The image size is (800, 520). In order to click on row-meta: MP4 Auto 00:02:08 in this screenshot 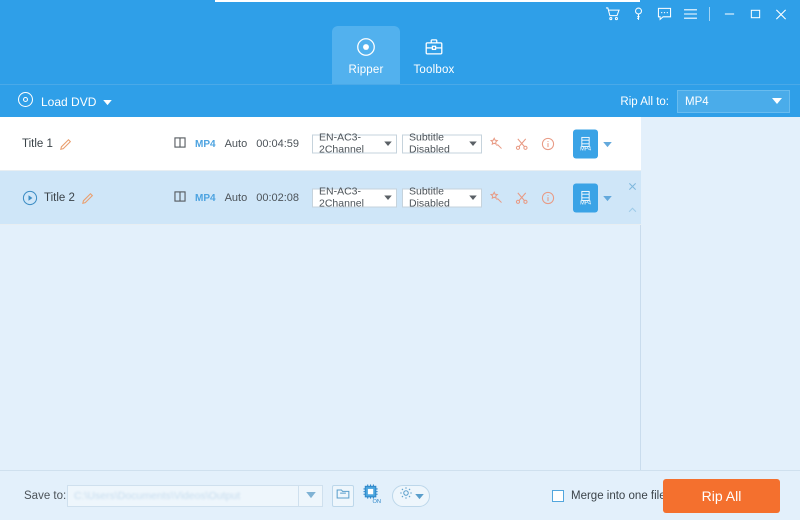, I will do `click(236, 198)`.